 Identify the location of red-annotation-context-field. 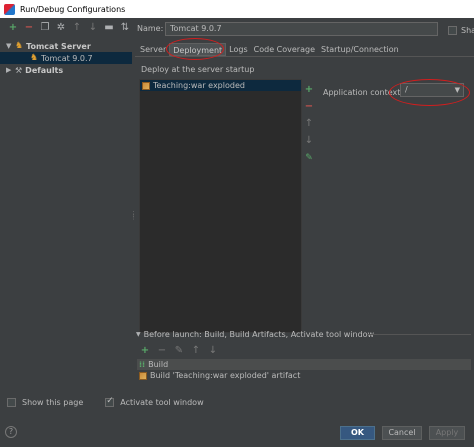
(429, 92).